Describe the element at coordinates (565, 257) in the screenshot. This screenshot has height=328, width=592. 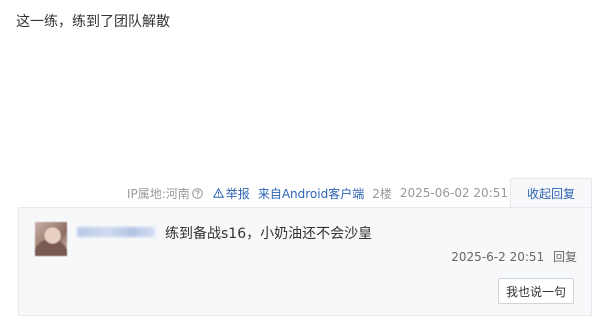
I see `reply-button: 回复` at that location.